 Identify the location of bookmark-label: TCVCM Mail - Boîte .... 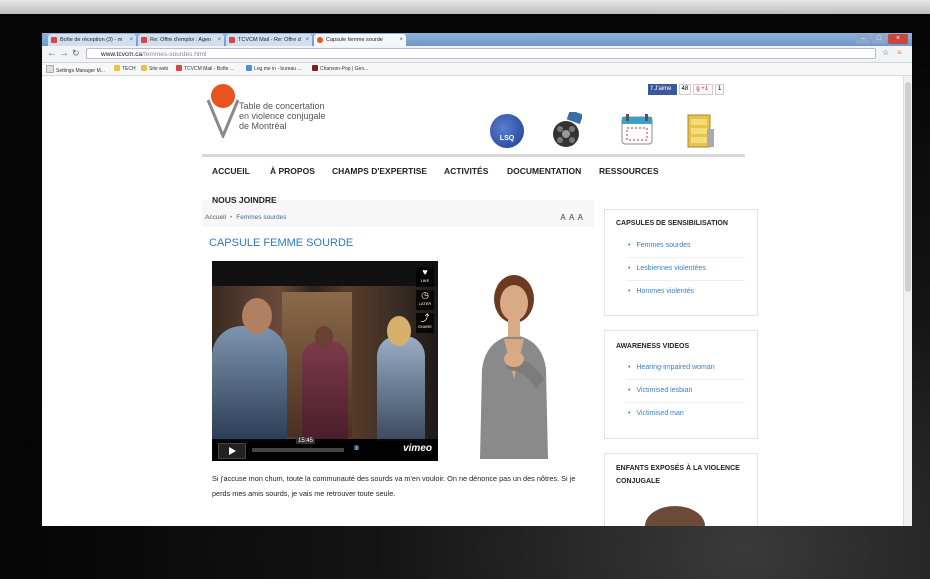
(209, 69).